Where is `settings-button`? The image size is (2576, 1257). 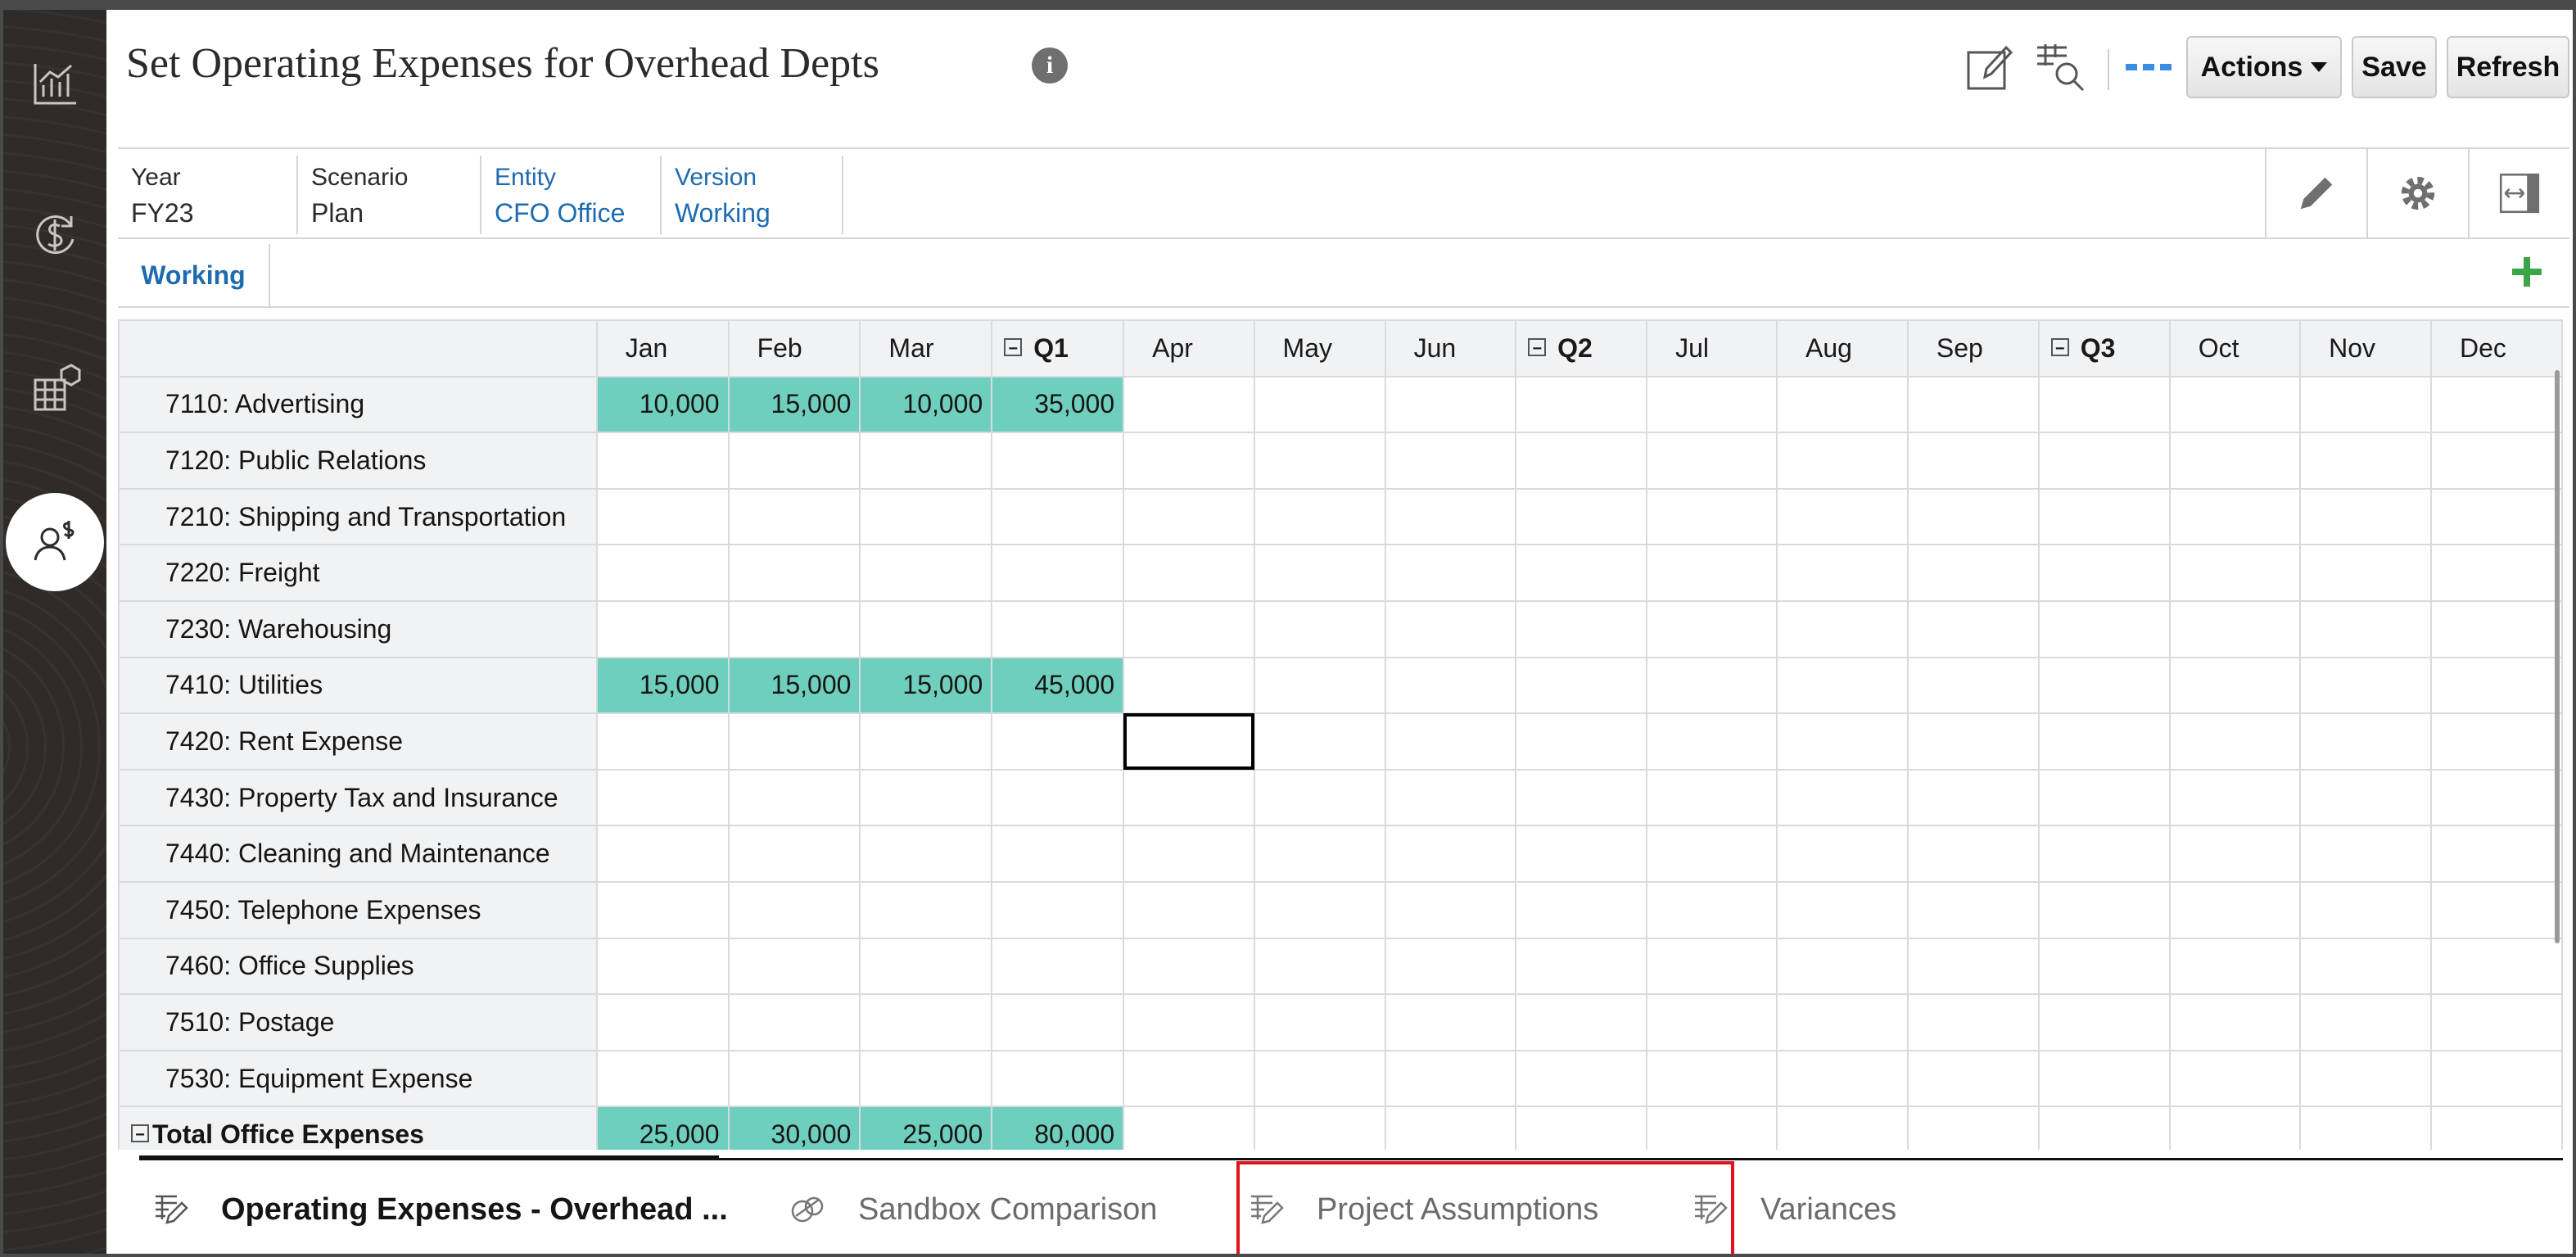
settings-button is located at coordinates (2417, 193).